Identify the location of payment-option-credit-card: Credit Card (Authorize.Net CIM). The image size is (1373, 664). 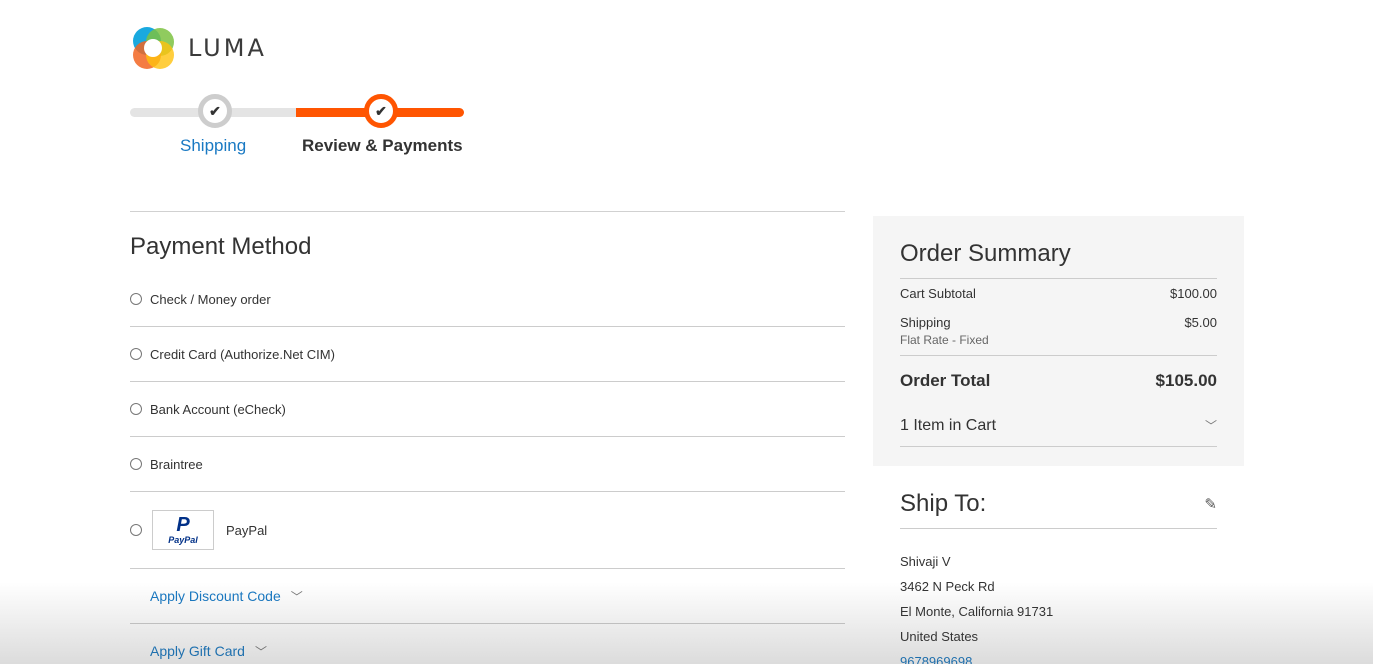
(487, 354).